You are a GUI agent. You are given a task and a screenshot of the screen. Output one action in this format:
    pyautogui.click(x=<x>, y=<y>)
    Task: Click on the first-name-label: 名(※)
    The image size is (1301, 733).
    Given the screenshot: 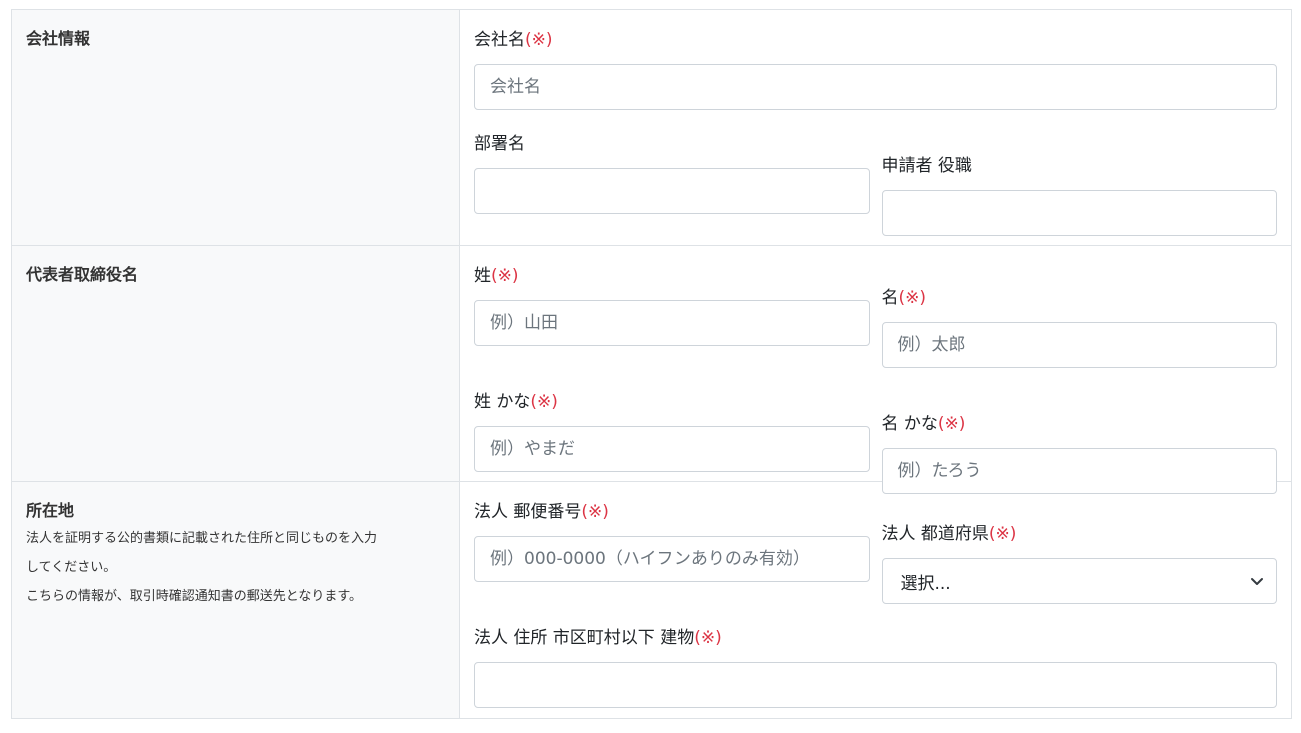 What is the action you would take?
    pyautogui.click(x=904, y=298)
    